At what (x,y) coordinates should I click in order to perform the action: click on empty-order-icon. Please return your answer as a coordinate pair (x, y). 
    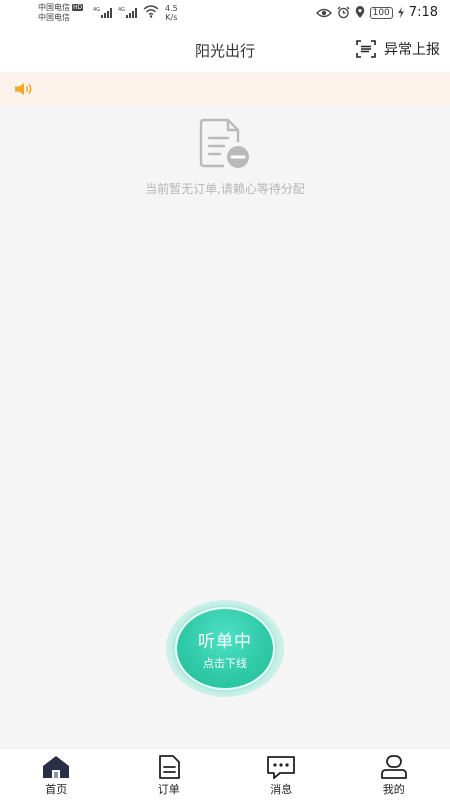
    Looking at the image, I should click on (224, 143).